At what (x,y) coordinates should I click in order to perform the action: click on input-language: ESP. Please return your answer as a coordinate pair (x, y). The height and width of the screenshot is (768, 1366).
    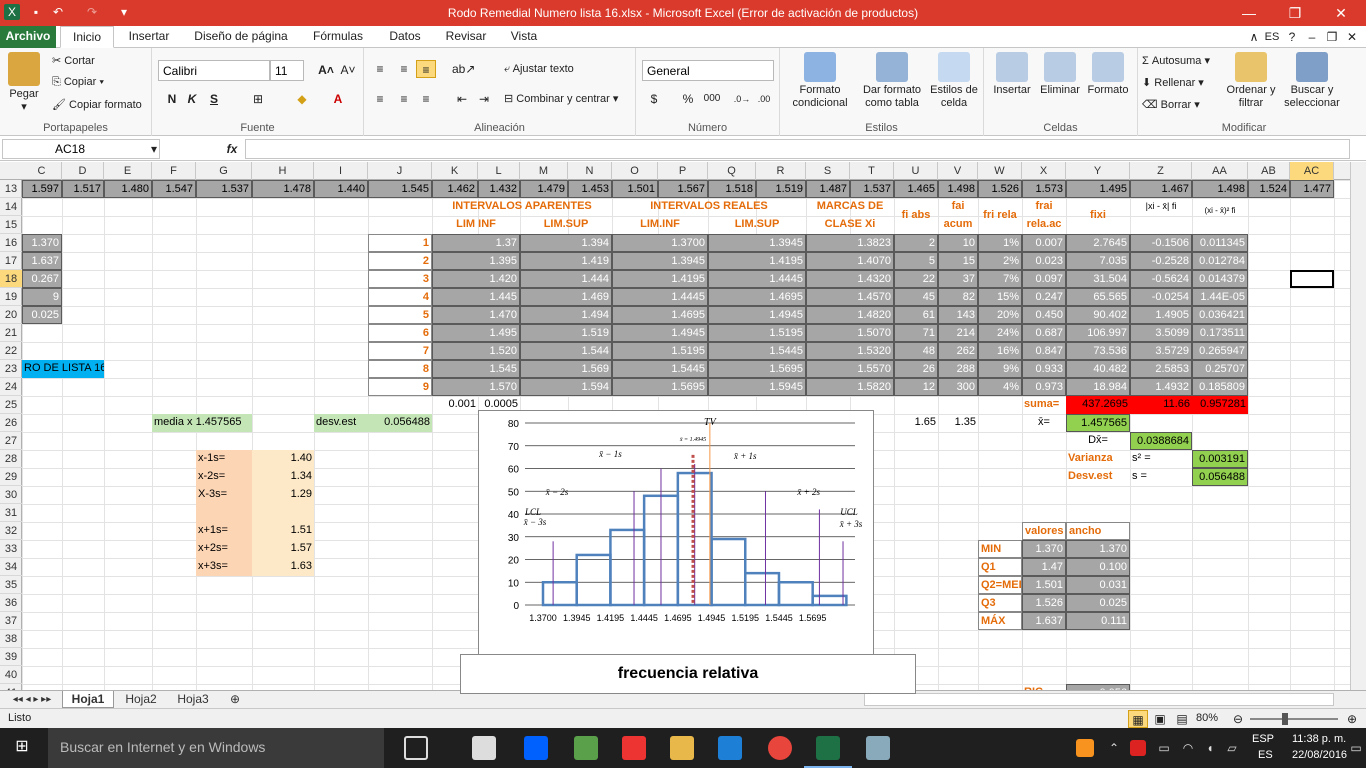
    Looking at the image, I should click on (1263, 739).